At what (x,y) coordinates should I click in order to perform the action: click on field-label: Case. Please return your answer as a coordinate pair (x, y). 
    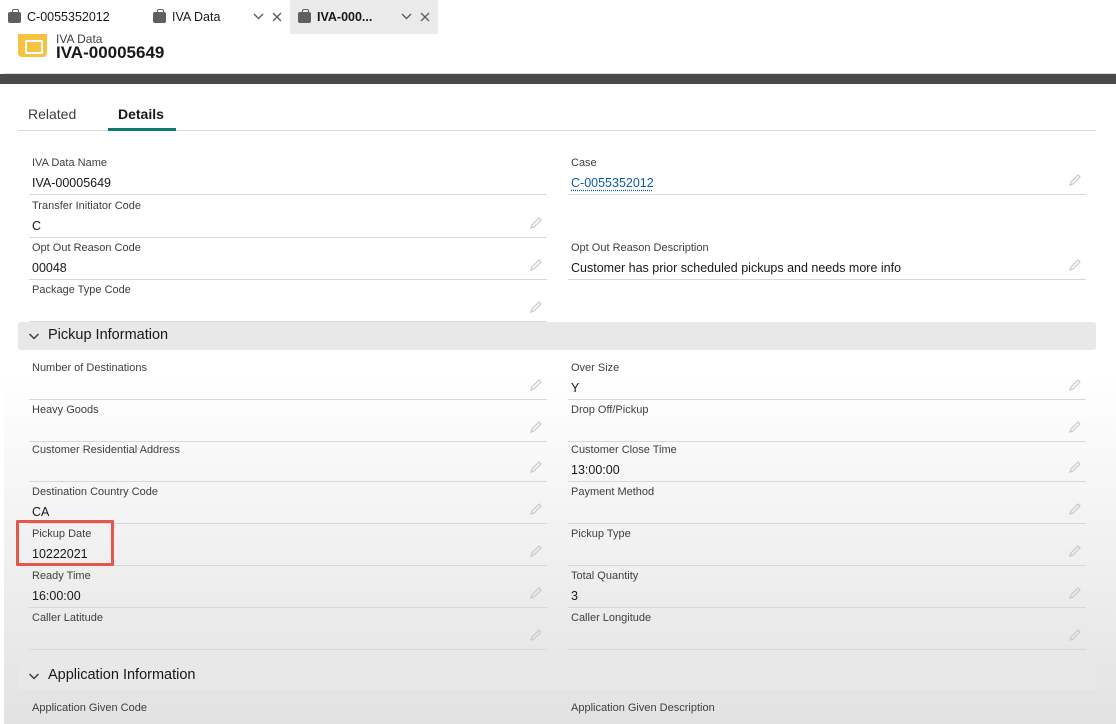
    Looking at the image, I should click on (584, 163).